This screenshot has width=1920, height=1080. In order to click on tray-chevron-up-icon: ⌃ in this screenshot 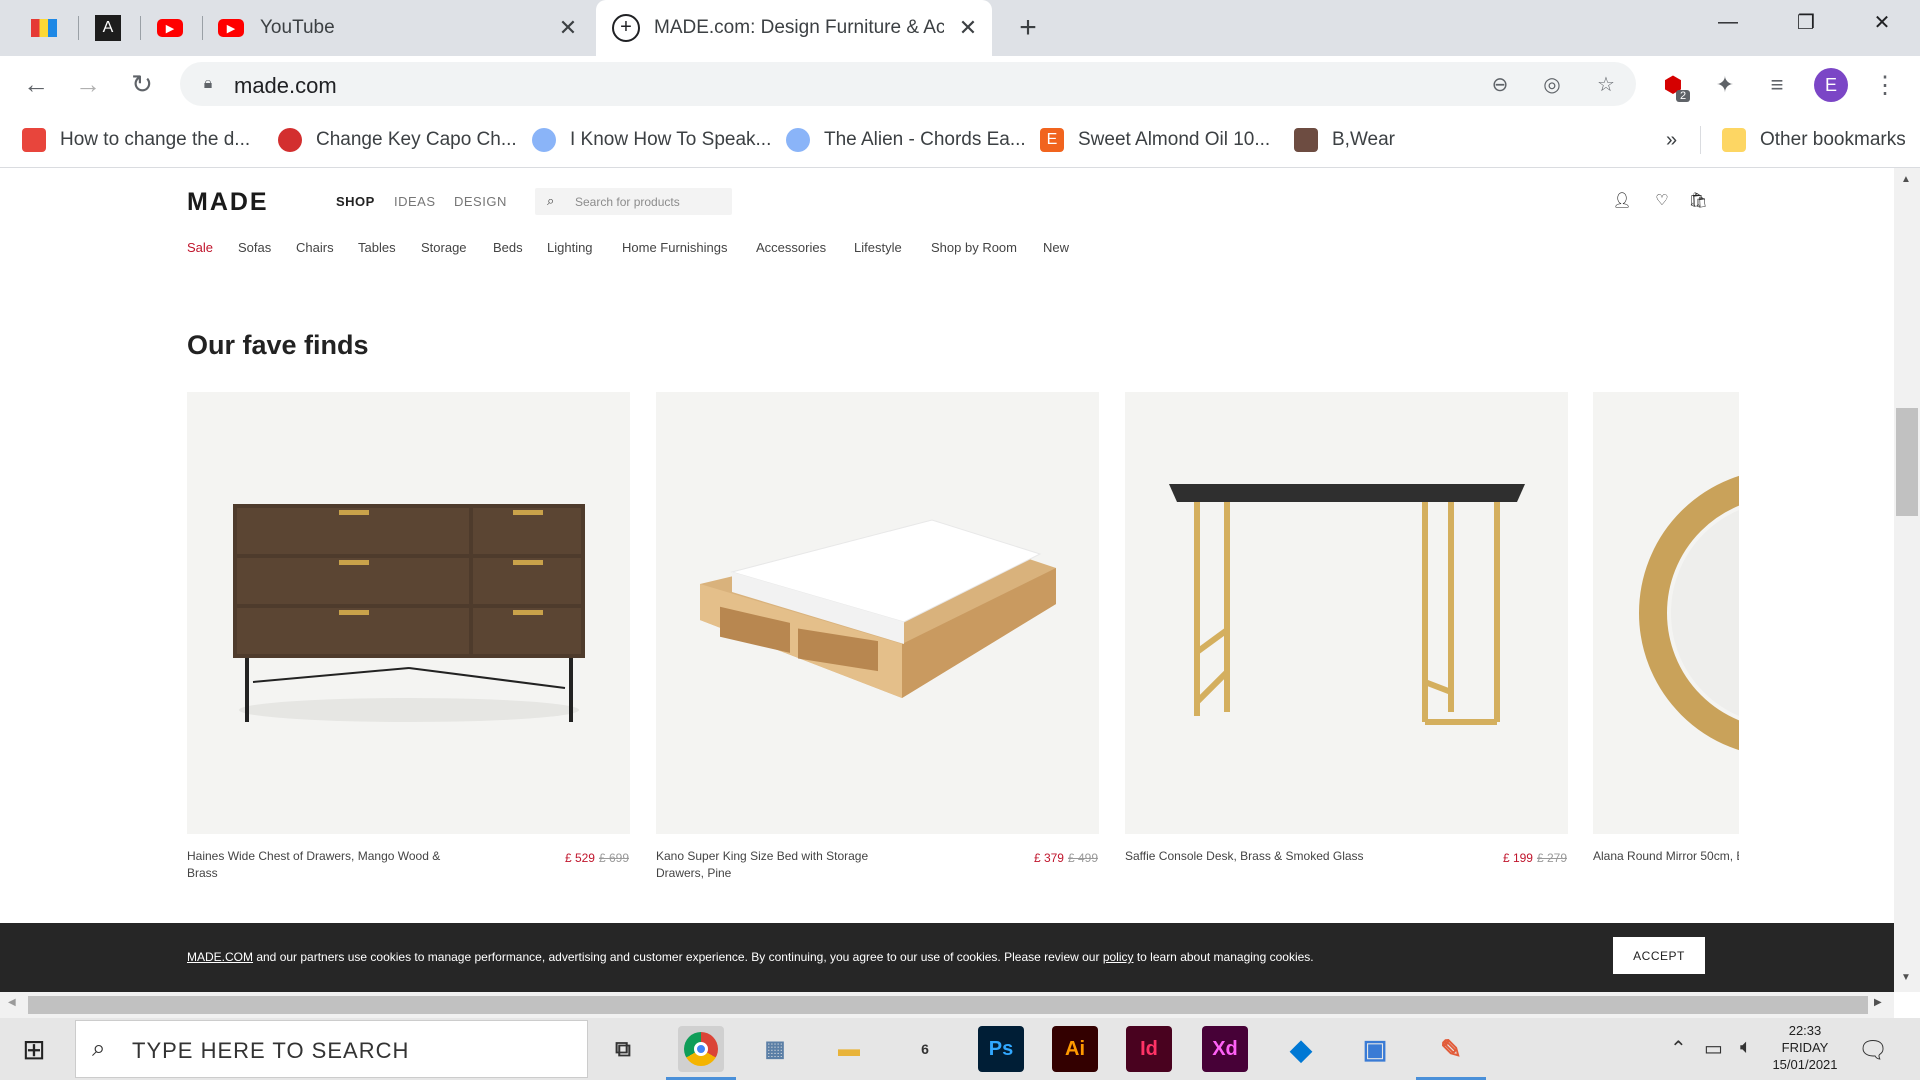, I will do `click(1678, 1048)`.